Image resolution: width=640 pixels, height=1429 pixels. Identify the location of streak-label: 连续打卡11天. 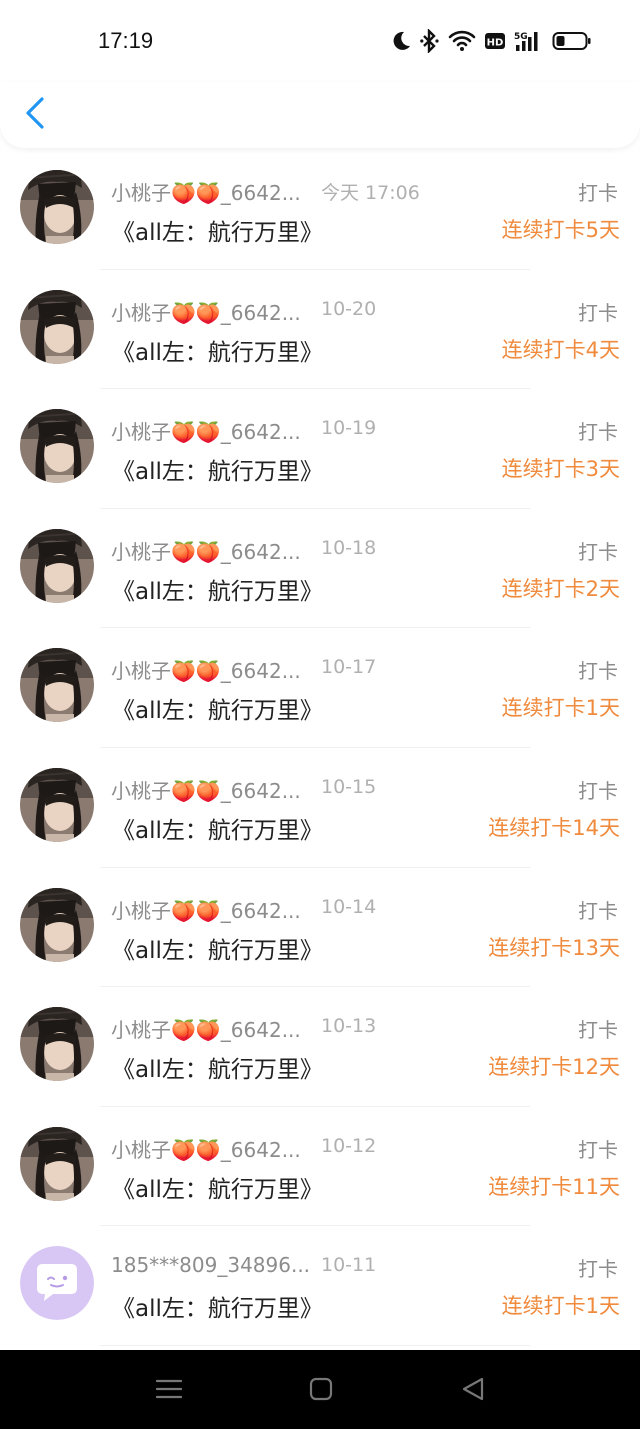
(554, 1186).